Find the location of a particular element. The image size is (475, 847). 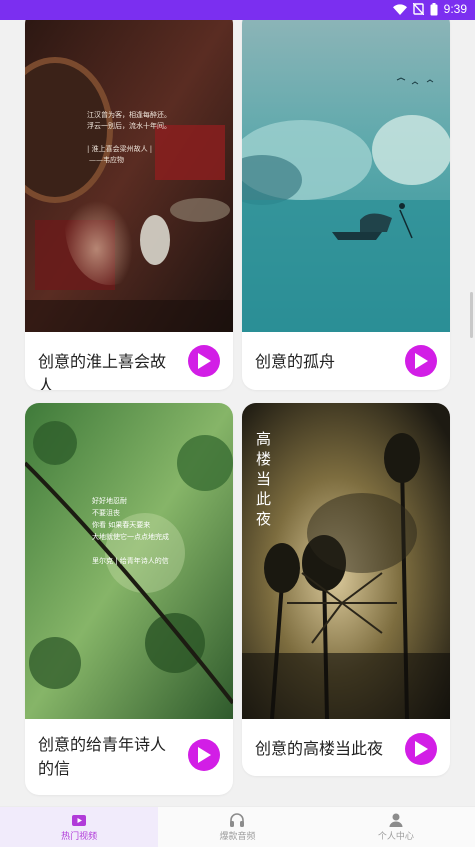

scrollbar is located at coordinates (471, 315).